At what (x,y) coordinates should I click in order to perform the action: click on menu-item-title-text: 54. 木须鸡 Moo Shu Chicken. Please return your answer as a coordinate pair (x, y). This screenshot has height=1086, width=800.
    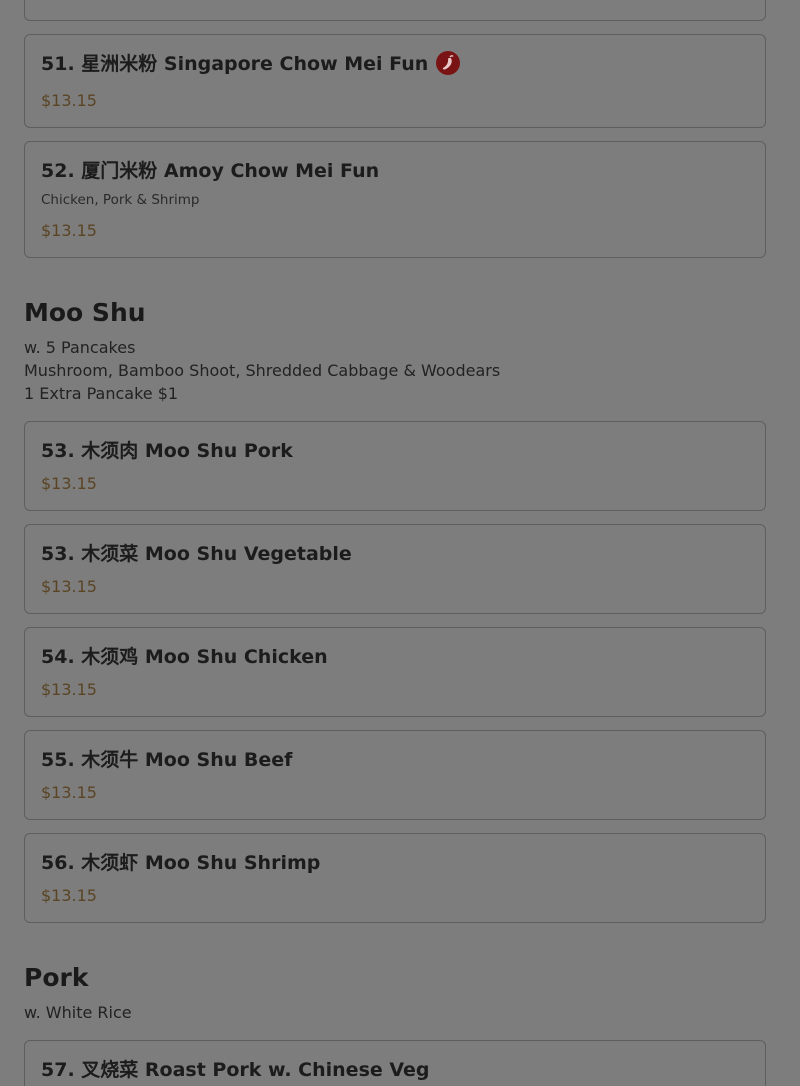
    Looking at the image, I should click on (184, 657).